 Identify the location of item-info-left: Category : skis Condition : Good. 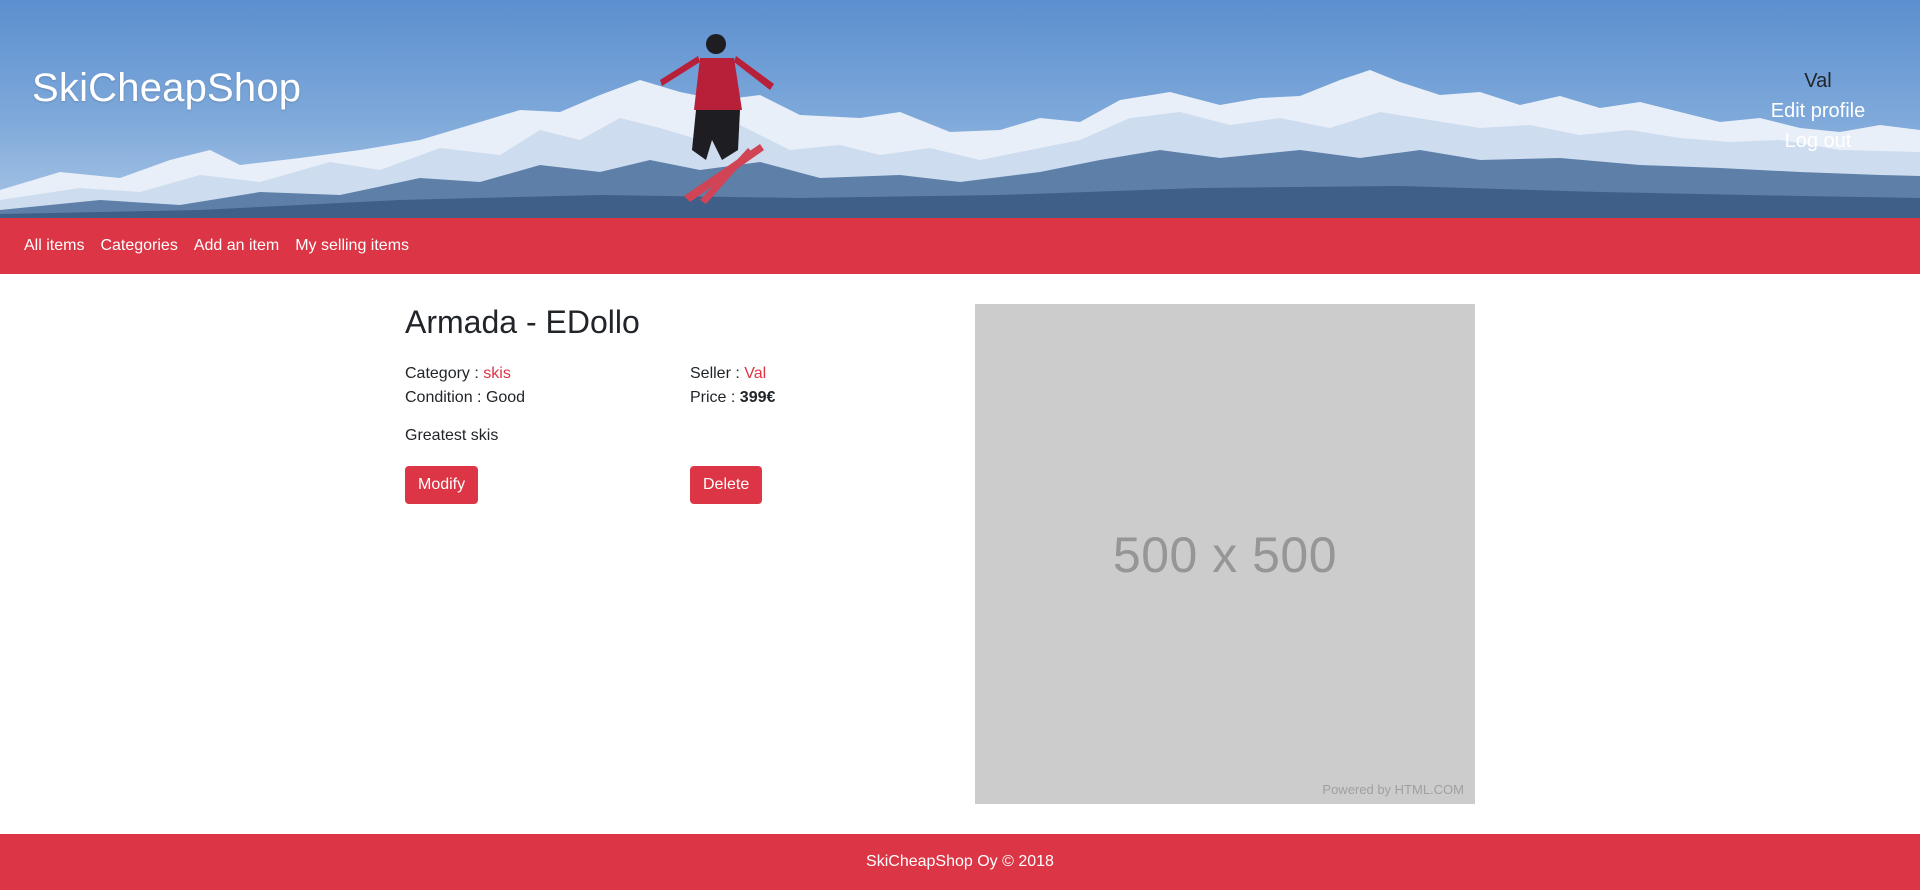
(465, 386).